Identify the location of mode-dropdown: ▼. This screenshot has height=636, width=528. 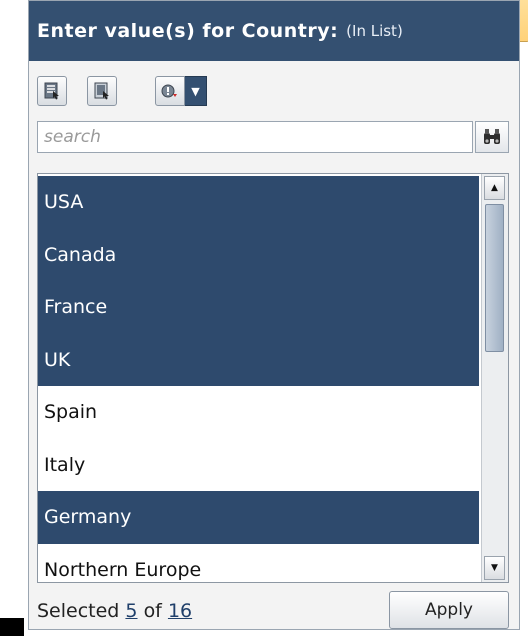
(181, 91).